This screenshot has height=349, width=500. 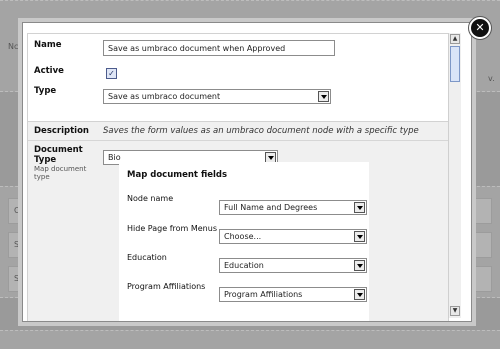 What do you see at coordinates (455, 311) in the screenshot?
I see `scroll-down-icon: ▼` at bounding box center [455, 311].